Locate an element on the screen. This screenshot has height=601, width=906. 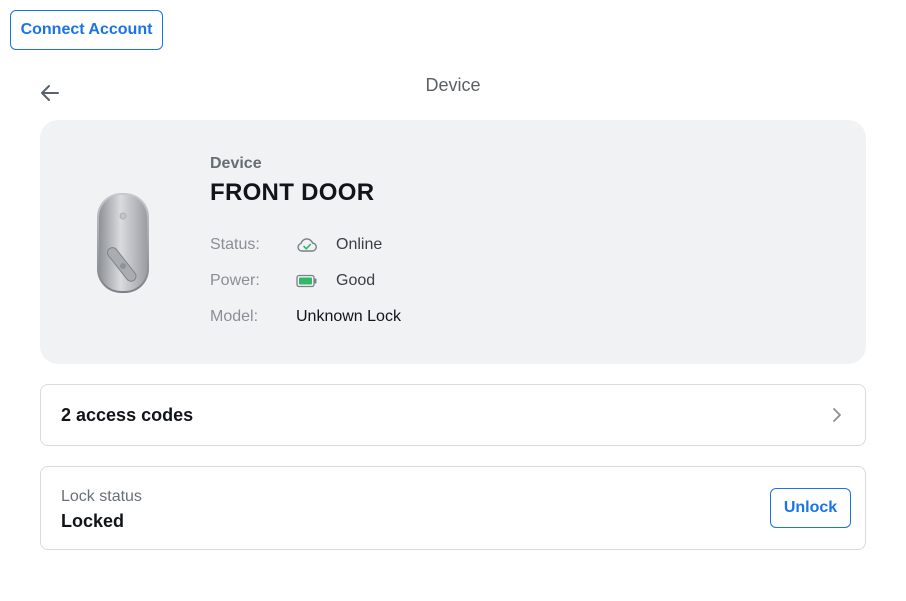
power-value: Good is located at coordinates (356, 280).